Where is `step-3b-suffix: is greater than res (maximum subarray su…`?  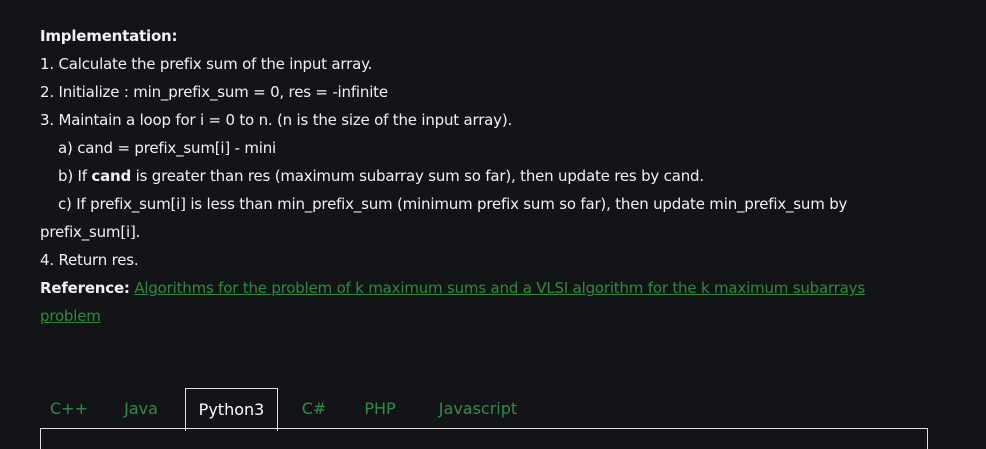 step-3b-suffix: is greater than res (maximum subarray su… is located at coordinates (417, 176).